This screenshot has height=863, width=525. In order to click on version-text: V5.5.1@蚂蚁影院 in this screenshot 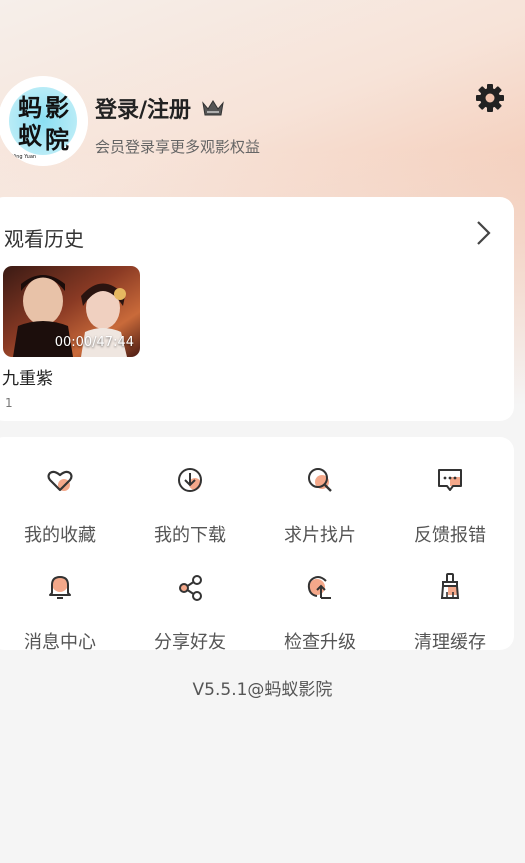, I will do `click(262, 690)`.